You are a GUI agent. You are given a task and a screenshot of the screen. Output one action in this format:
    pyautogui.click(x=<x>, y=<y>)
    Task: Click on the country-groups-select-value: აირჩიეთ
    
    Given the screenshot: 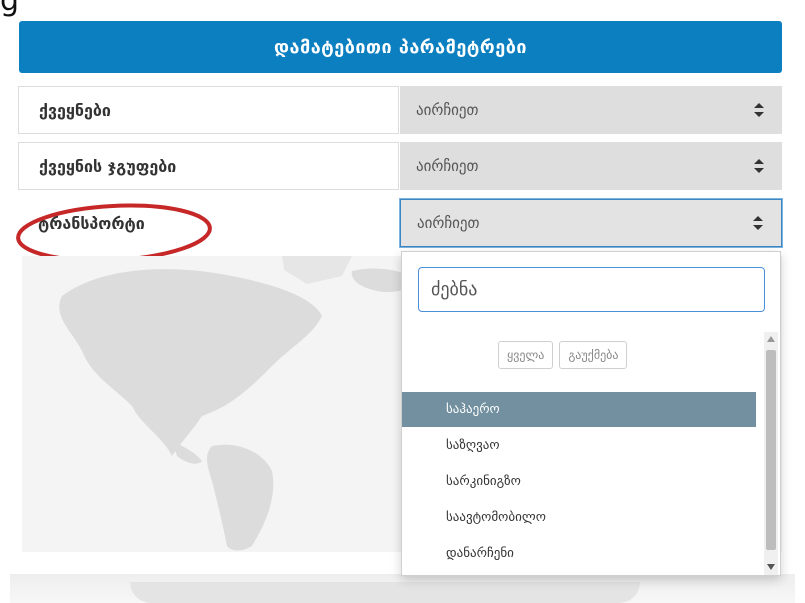 What is the action you would take?
    pyautogui.click(x=447, y=166)
    